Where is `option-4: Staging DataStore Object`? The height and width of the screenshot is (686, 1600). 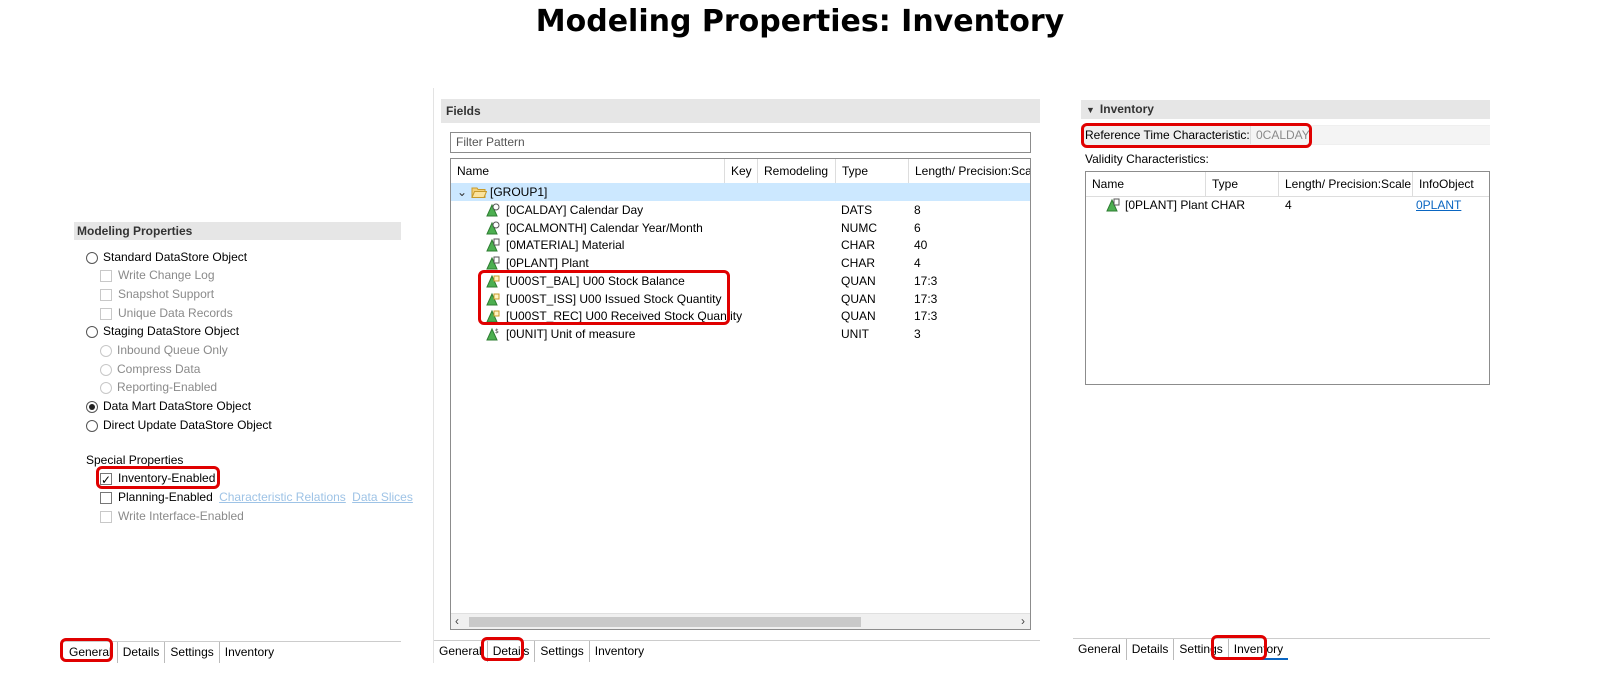 option-4: Staging DataStore Object is located at coordinates (162, 331).